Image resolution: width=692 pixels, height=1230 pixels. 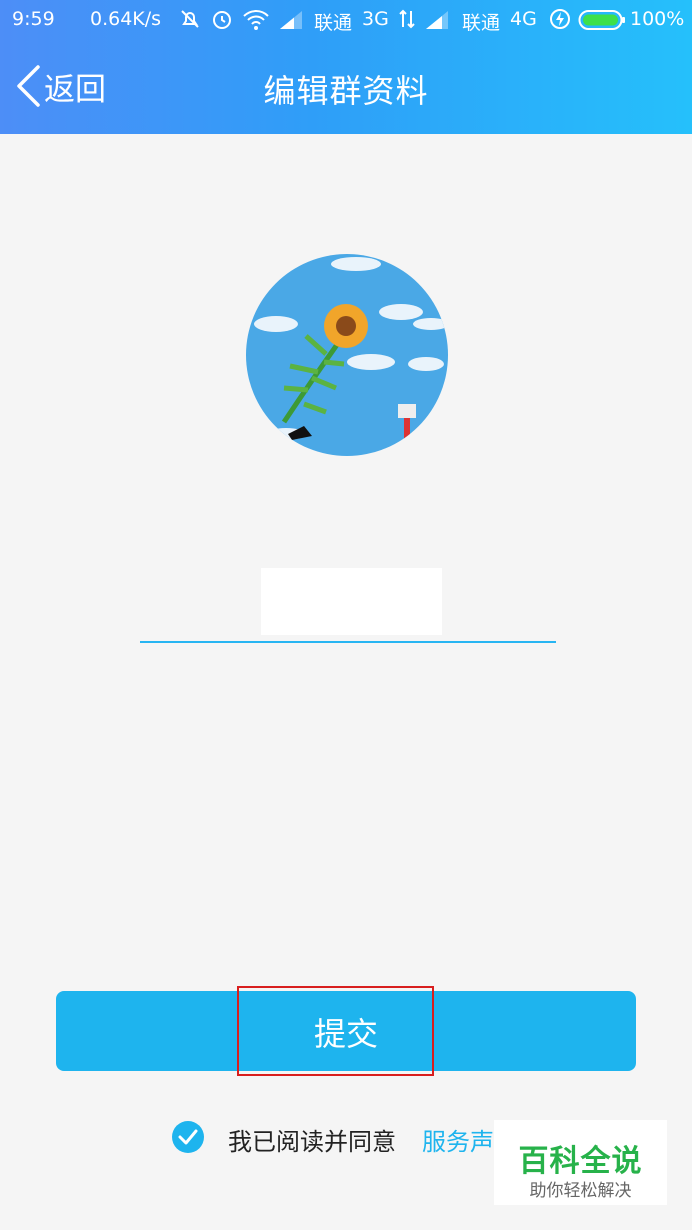 What do you see at coordinates (407, 19) in the screenshot?
I see `data-arrows-icon` at bounding box center [407, 19].